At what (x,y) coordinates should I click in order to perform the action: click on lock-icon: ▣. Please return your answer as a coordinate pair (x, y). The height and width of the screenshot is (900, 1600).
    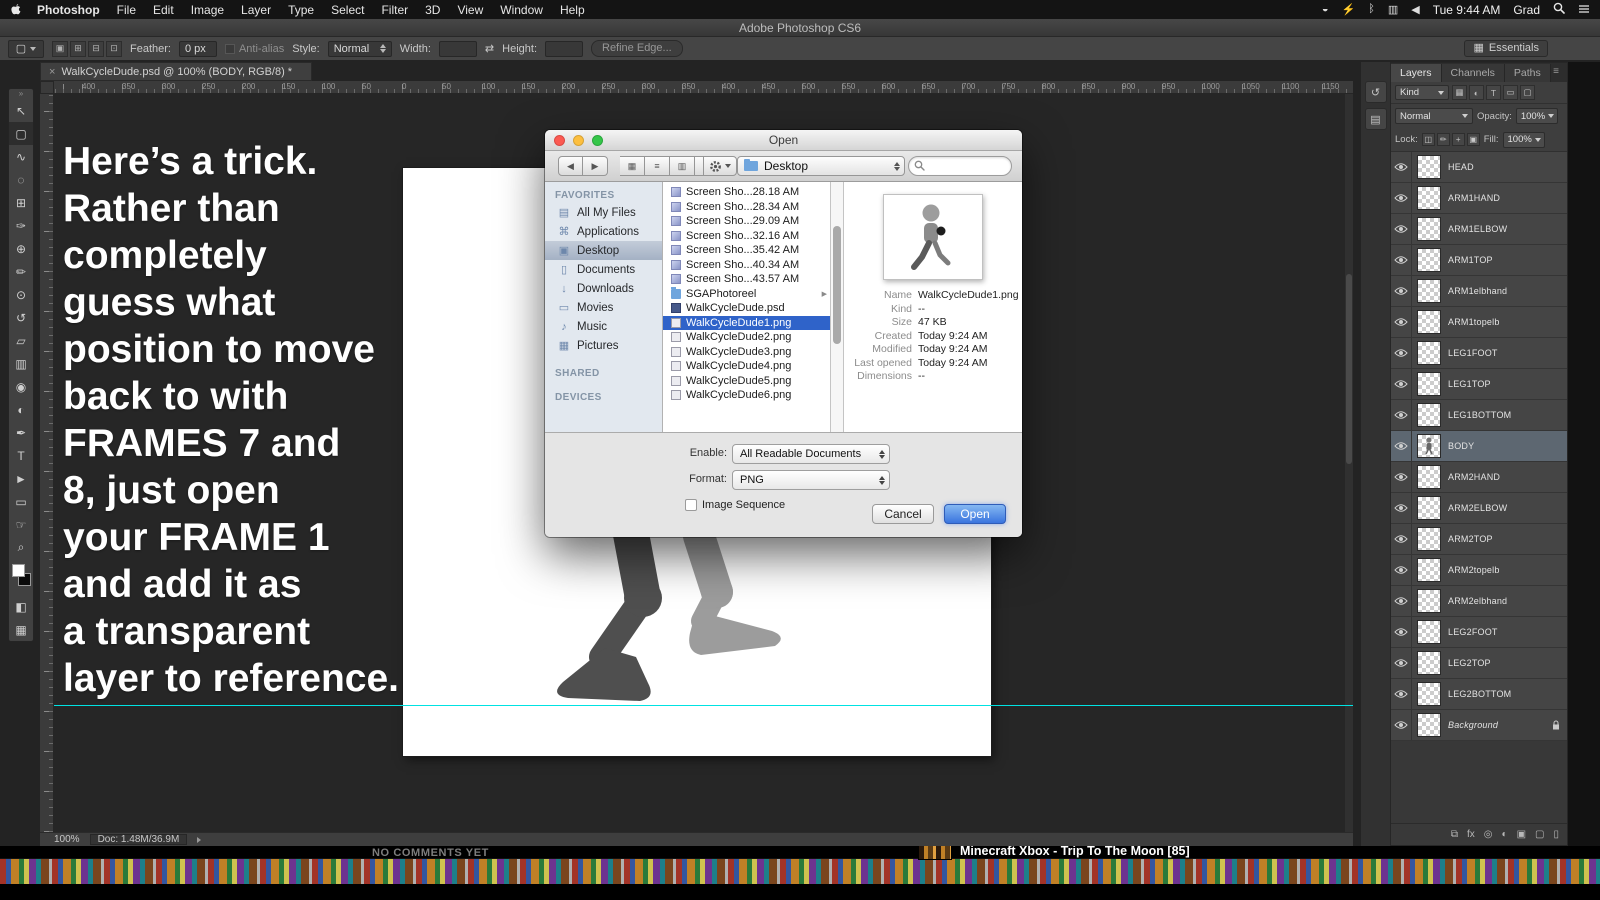
    Looking at the image, I should click on (1473, 139).